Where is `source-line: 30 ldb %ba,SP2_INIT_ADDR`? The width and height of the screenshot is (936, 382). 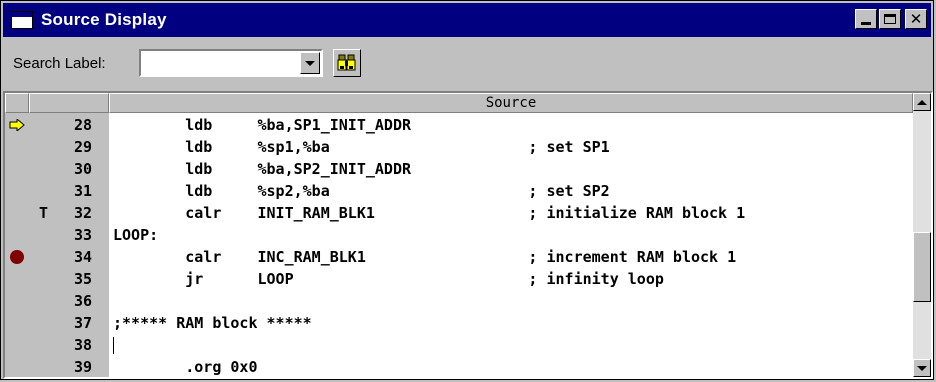 source-line: 30 ldb %ba,SP2_INIT_ADDR is located at coordinates (459, 169).